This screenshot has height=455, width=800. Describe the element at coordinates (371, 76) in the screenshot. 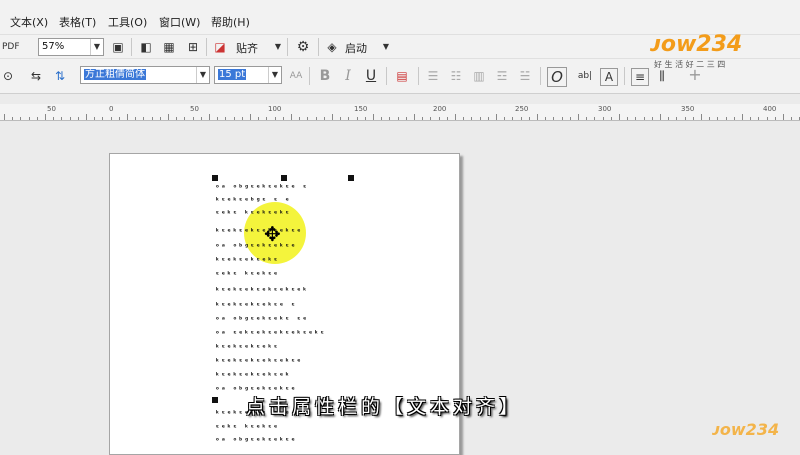

I see `underline-icon: U` at that location.